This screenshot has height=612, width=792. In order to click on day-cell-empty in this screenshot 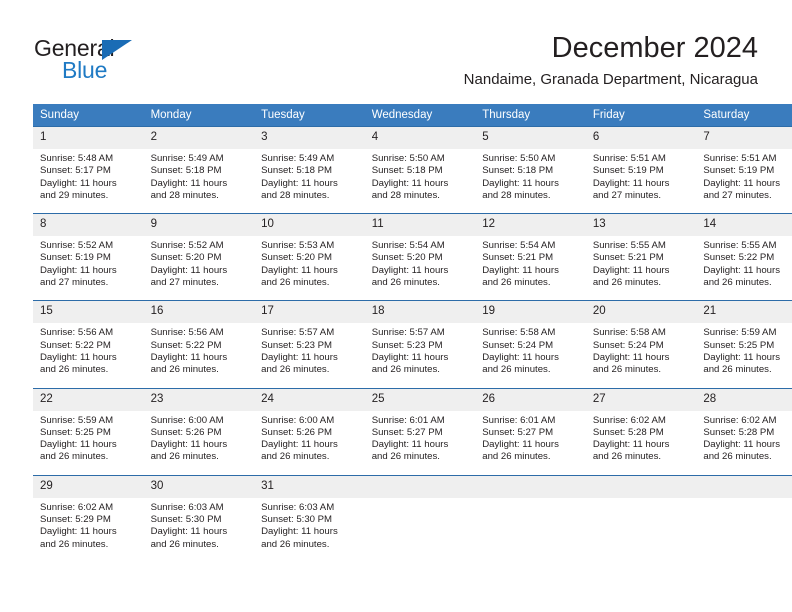, I will do `click(530, 518)`.